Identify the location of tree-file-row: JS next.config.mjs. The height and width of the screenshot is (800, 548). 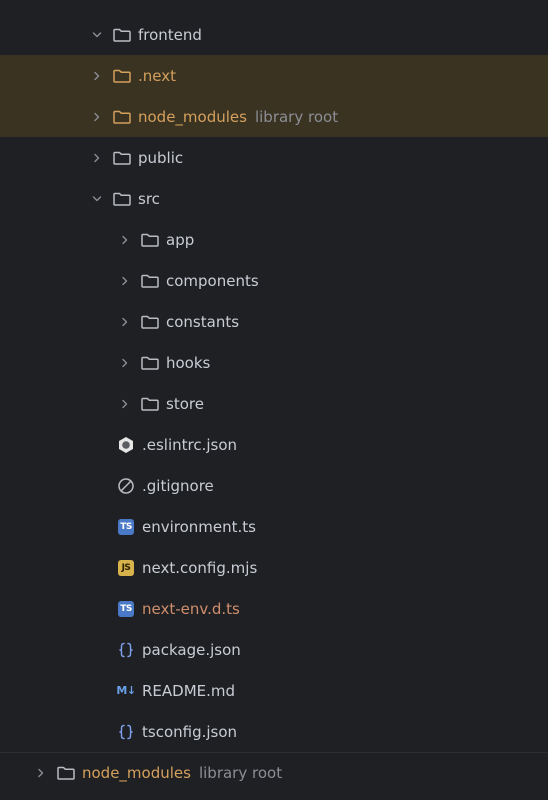
(274, 567).